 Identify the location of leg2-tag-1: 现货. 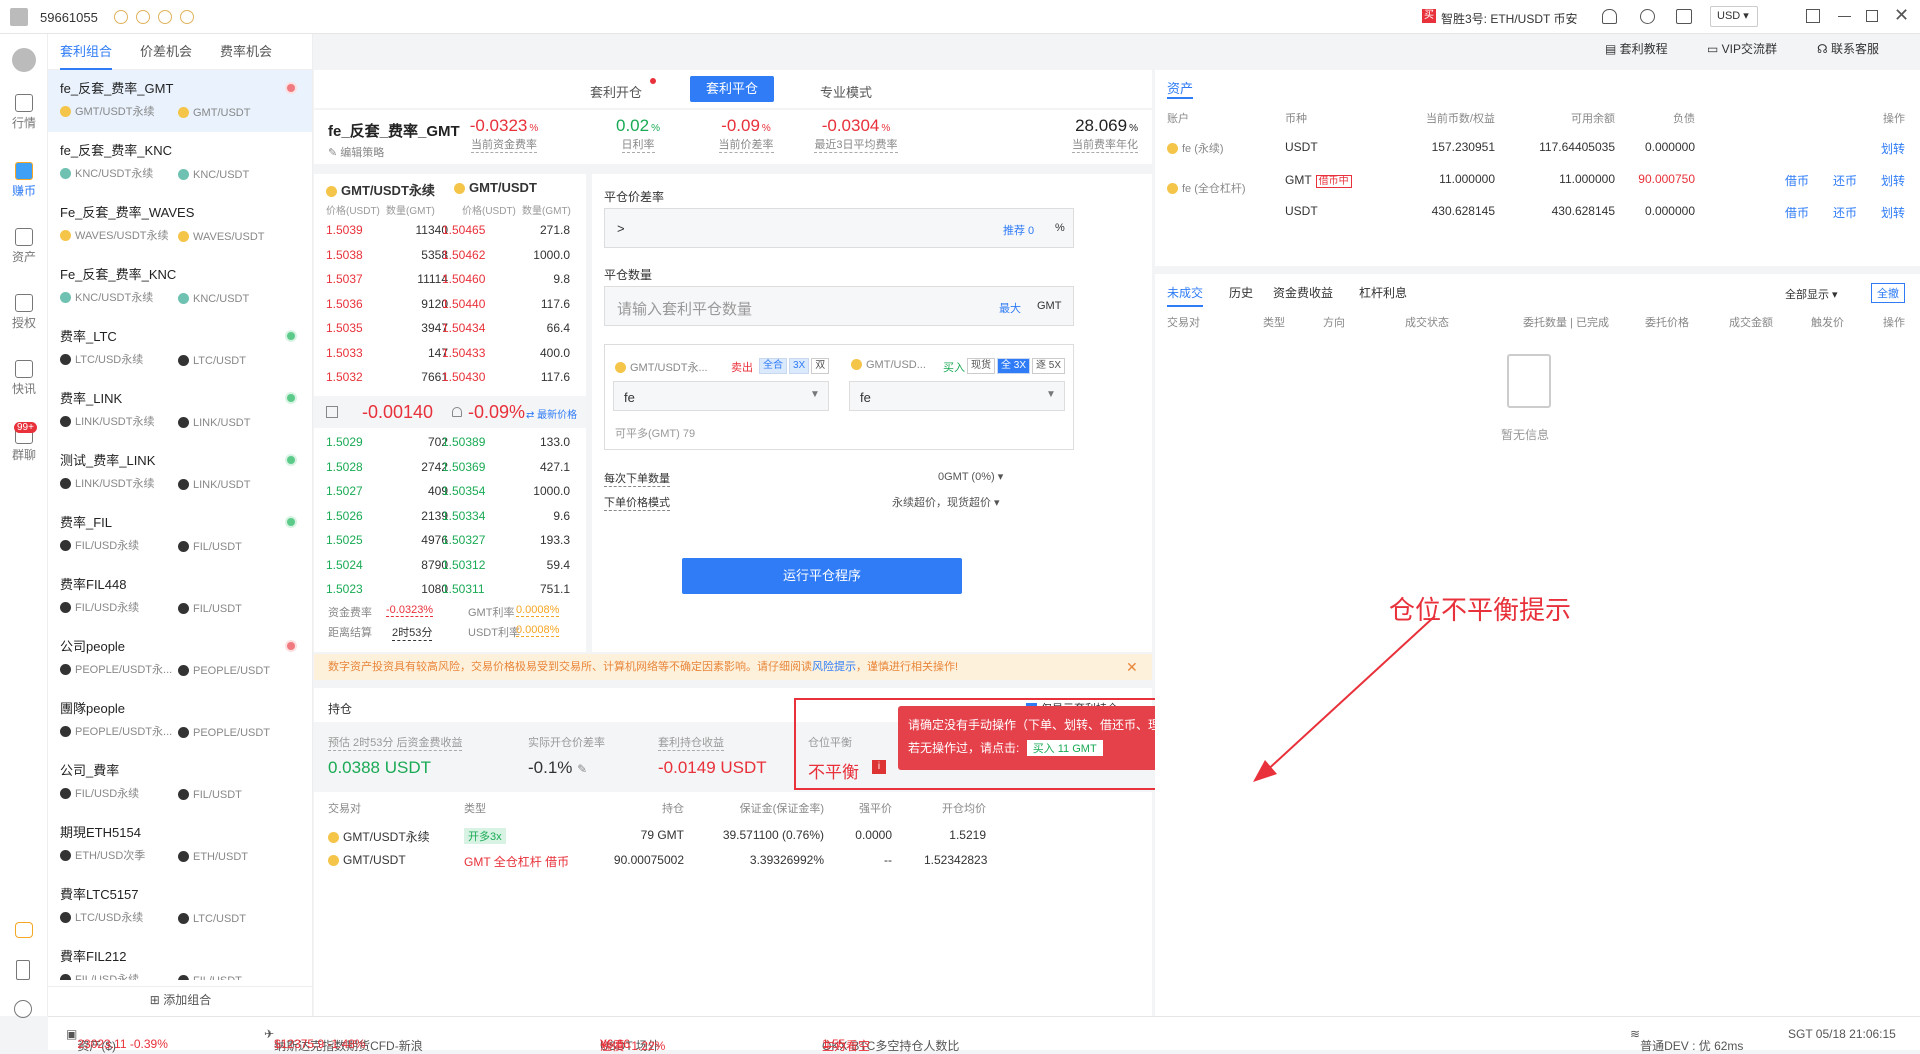
(981, 366).